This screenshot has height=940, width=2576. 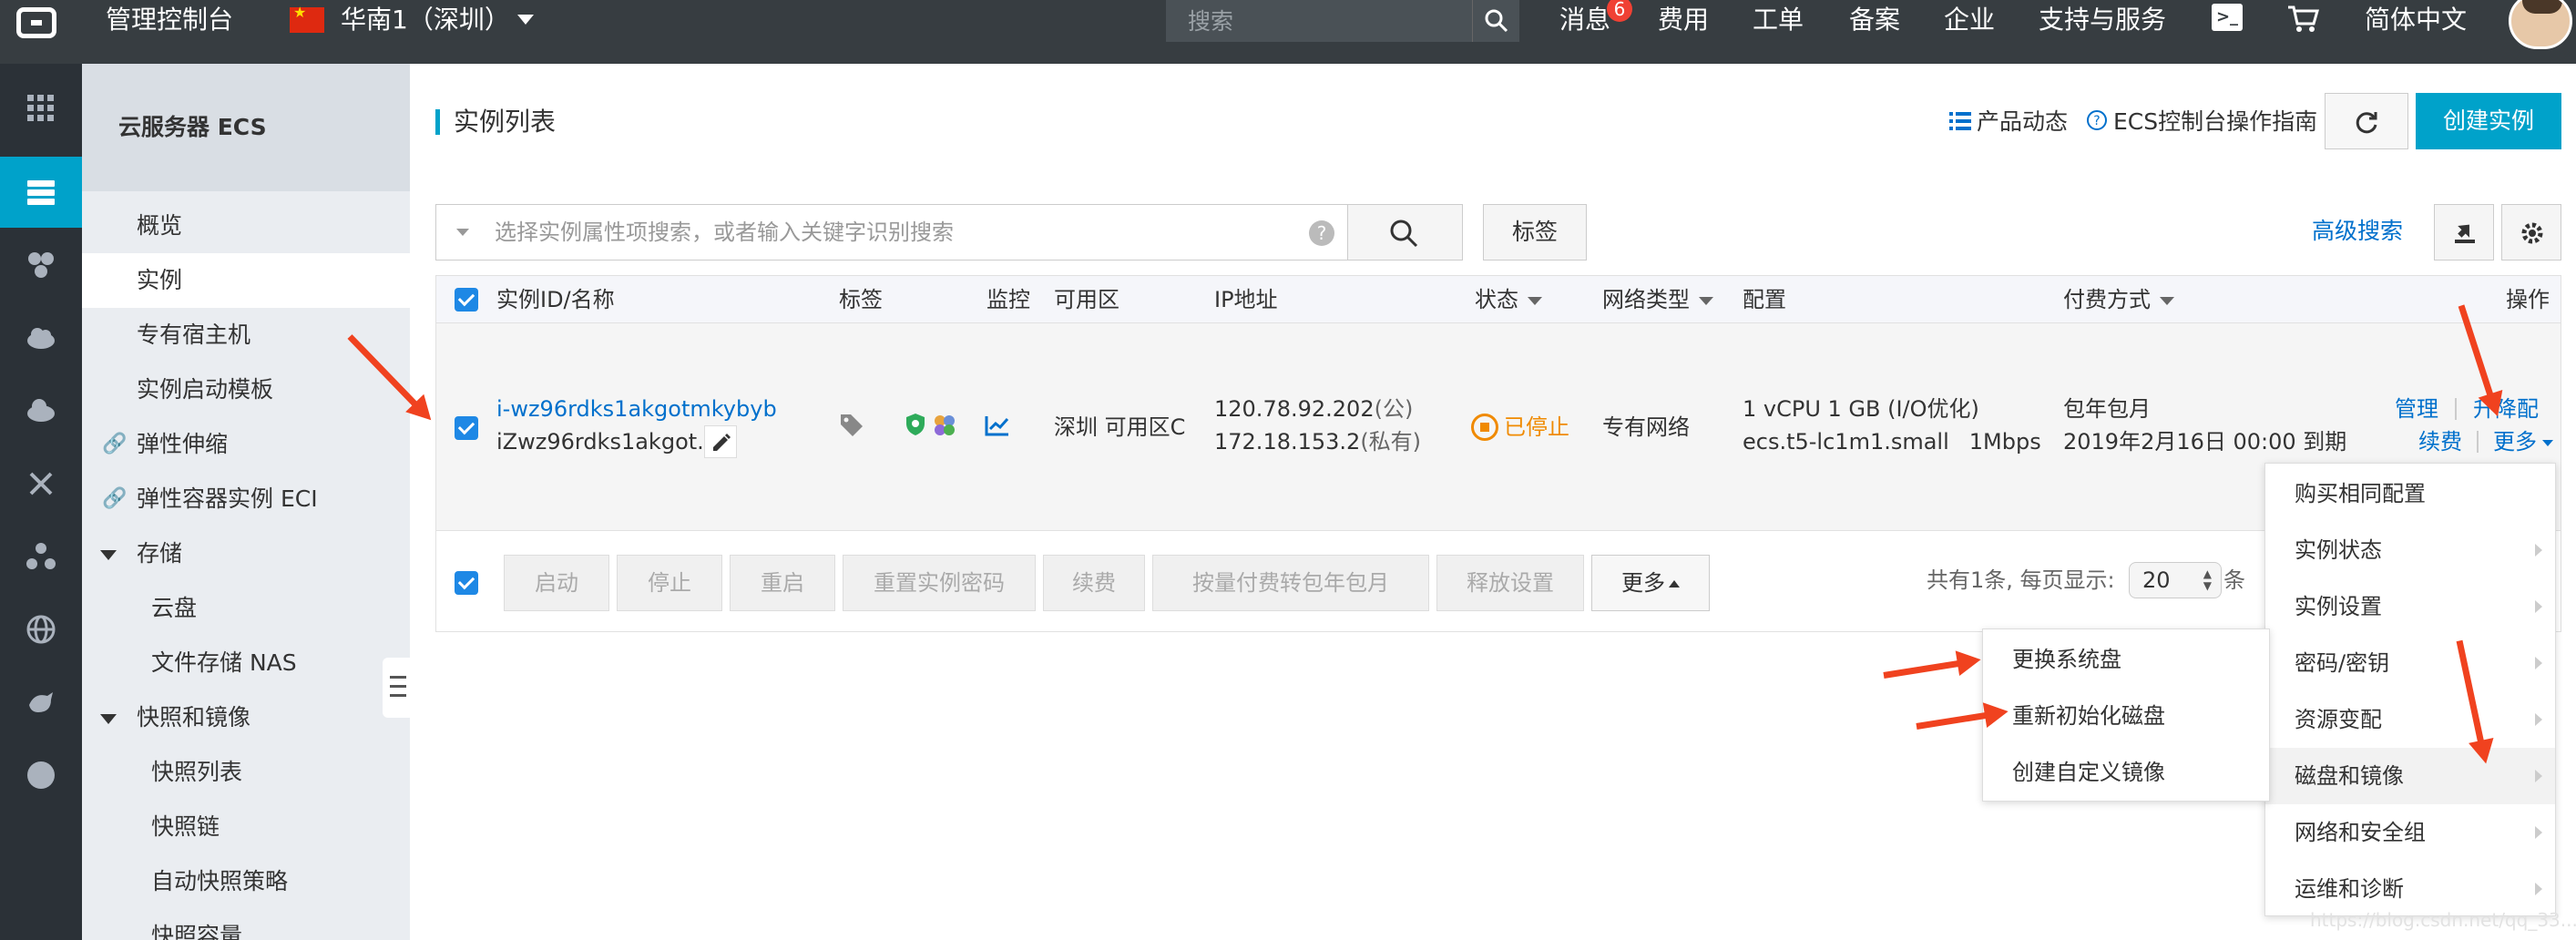 What do you see at coordinates (41, 556) in the screenshot?
I see `rail-item-cluster` at bounding box center [41, 556].